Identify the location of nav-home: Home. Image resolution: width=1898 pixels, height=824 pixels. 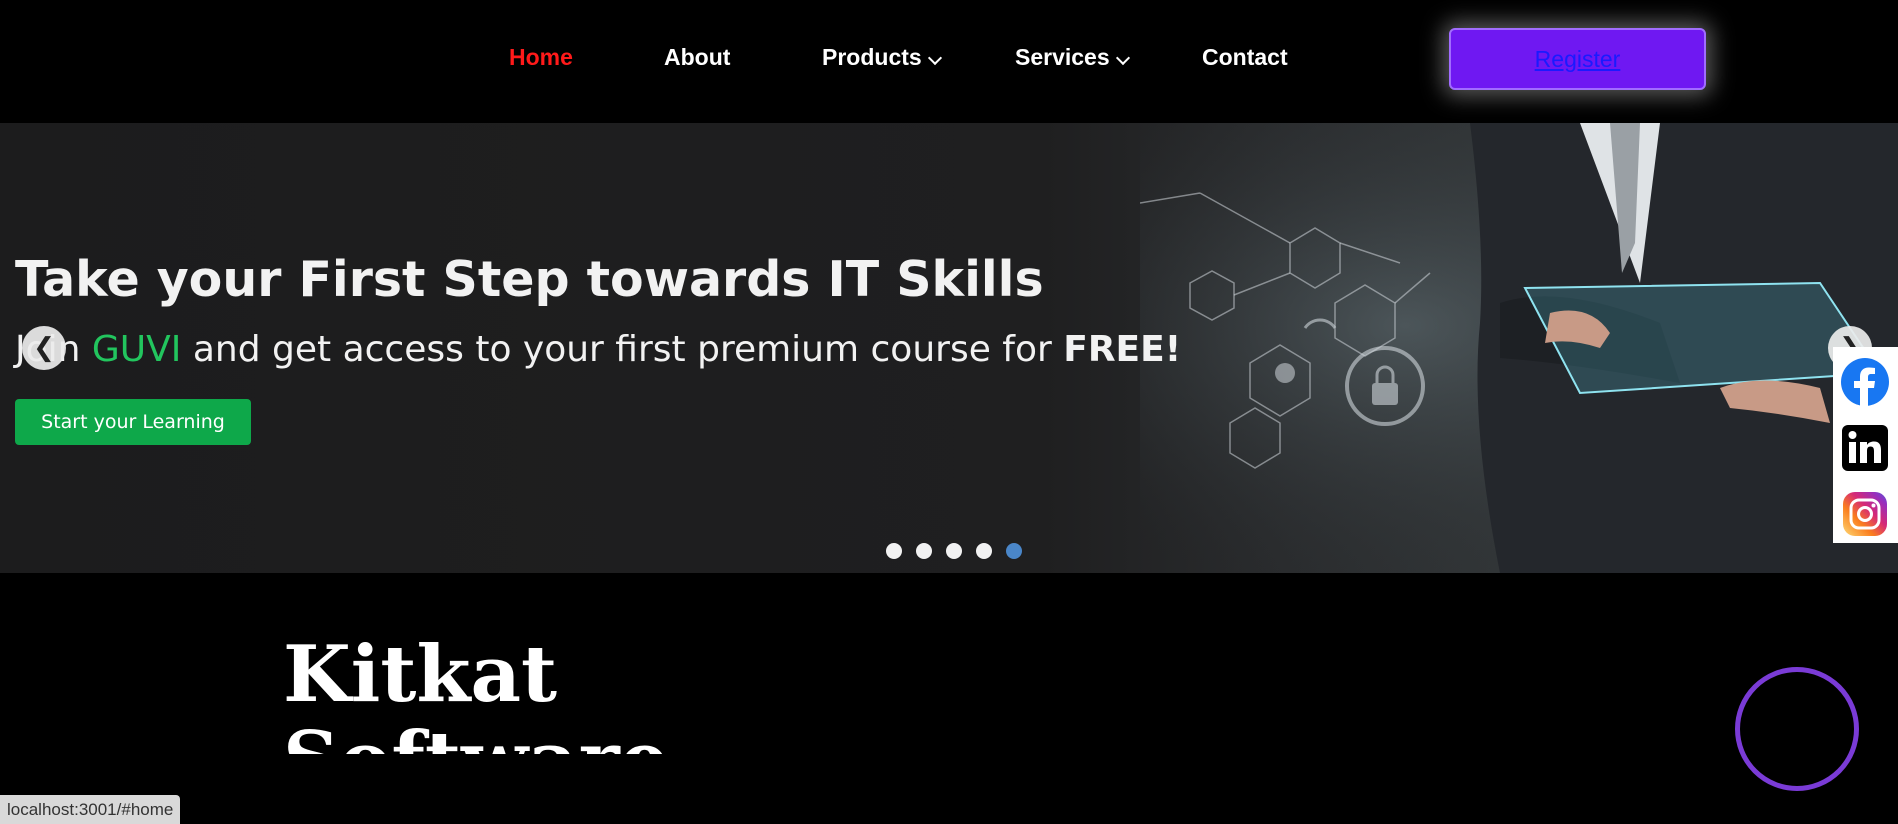
(541, 57).